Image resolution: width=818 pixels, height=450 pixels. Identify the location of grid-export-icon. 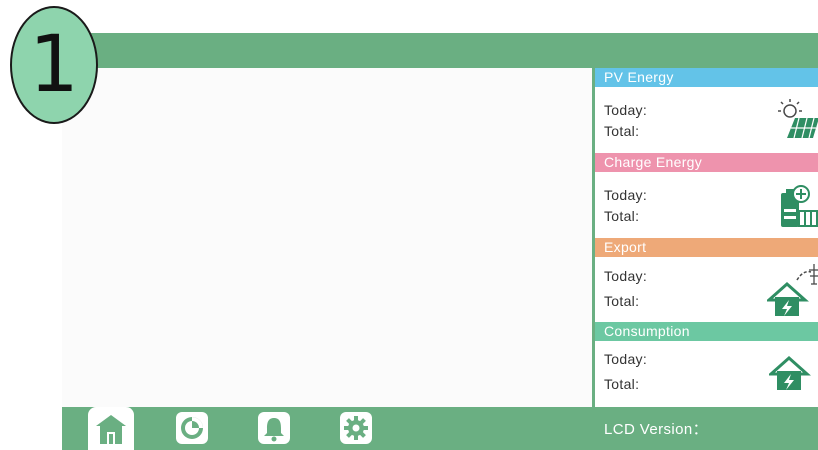
(792, 290).